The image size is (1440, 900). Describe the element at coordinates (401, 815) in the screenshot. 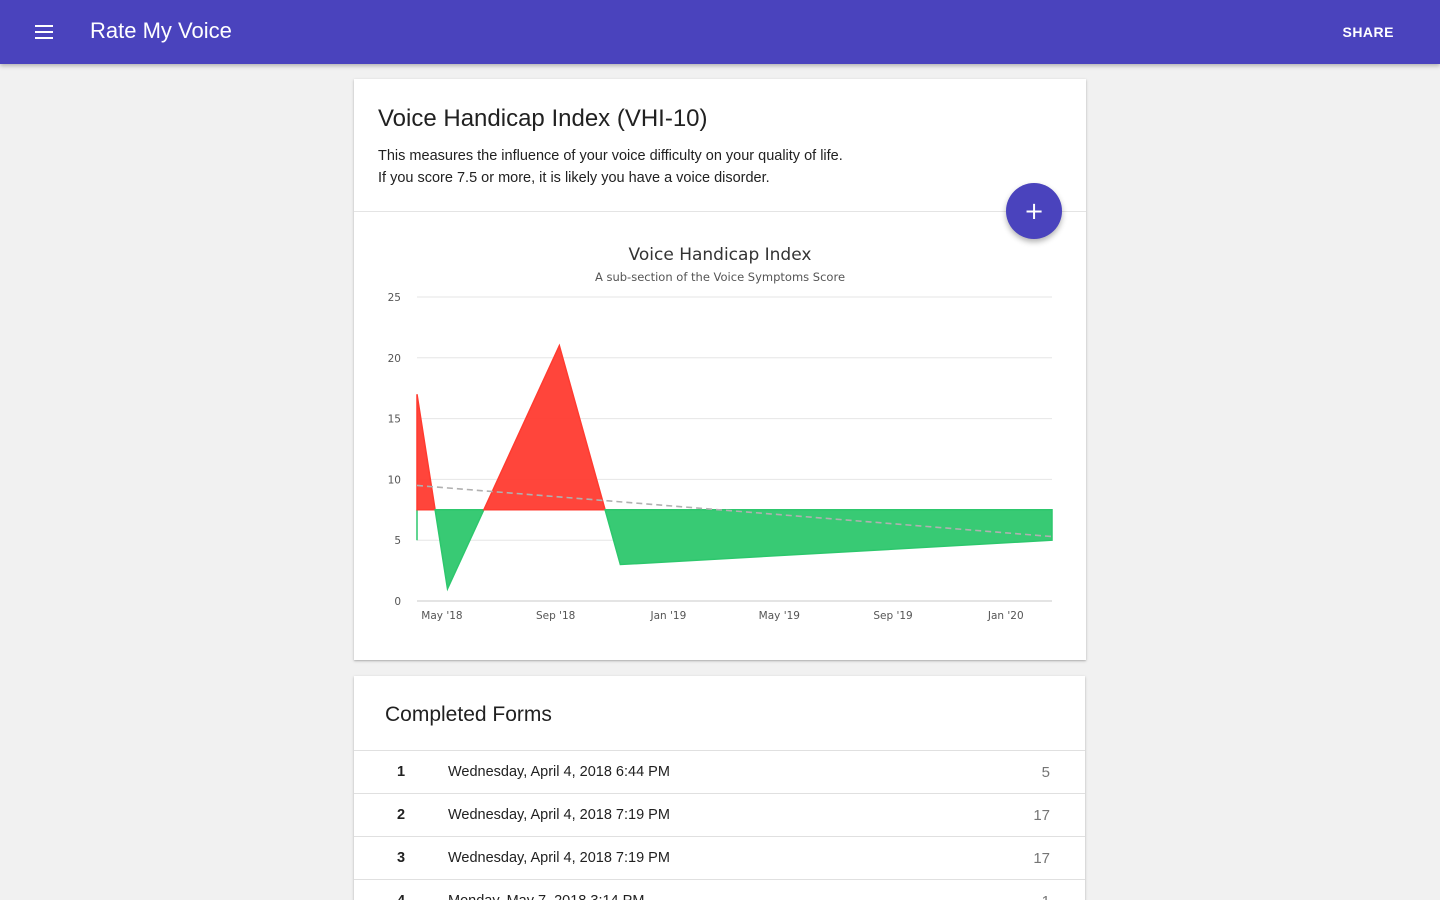

I see `form-index: 2` at that location.